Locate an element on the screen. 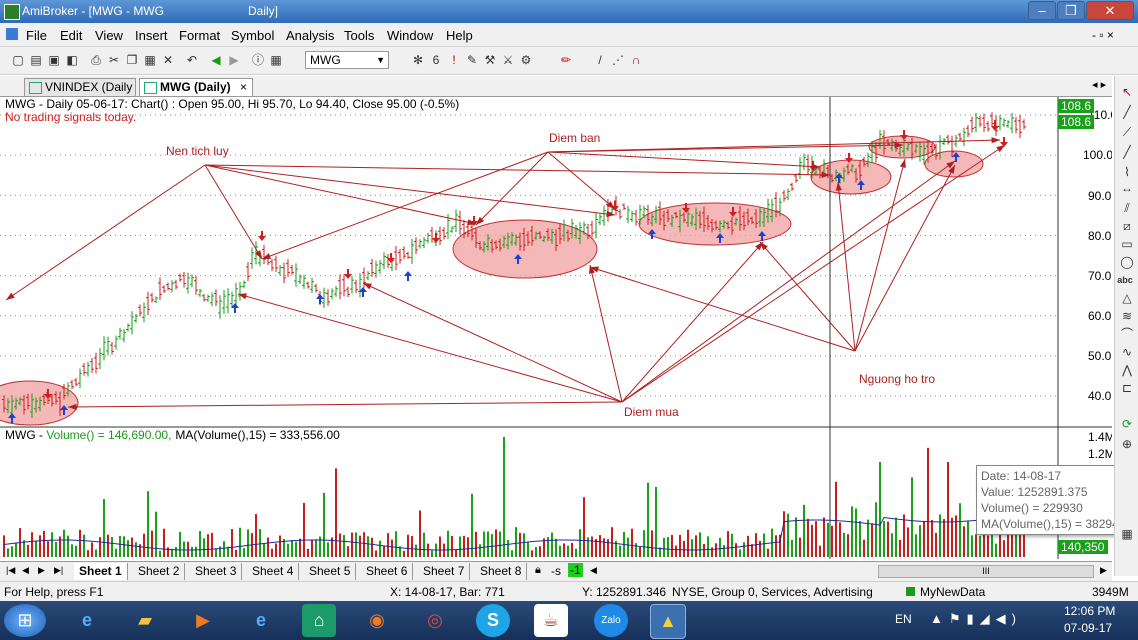 The image size is (1138, 640). ellipse-icon: ◯ is located at coordinates (1127, 262).